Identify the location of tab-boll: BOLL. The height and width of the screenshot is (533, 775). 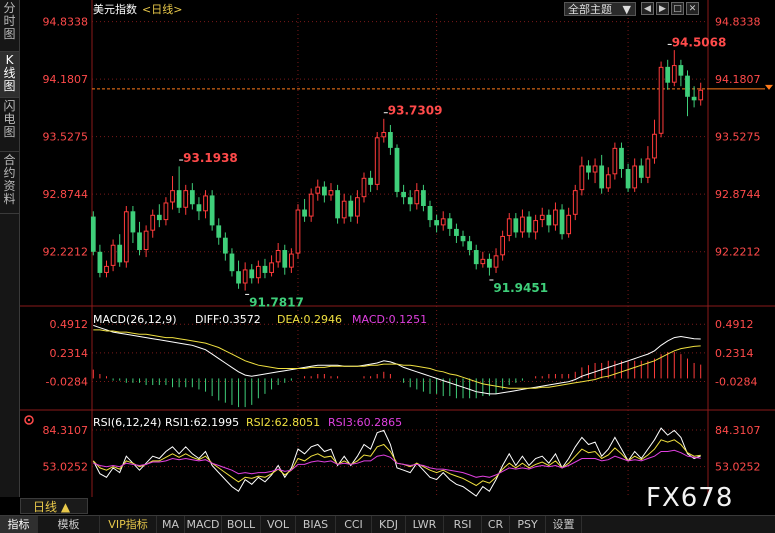
(241, 524).